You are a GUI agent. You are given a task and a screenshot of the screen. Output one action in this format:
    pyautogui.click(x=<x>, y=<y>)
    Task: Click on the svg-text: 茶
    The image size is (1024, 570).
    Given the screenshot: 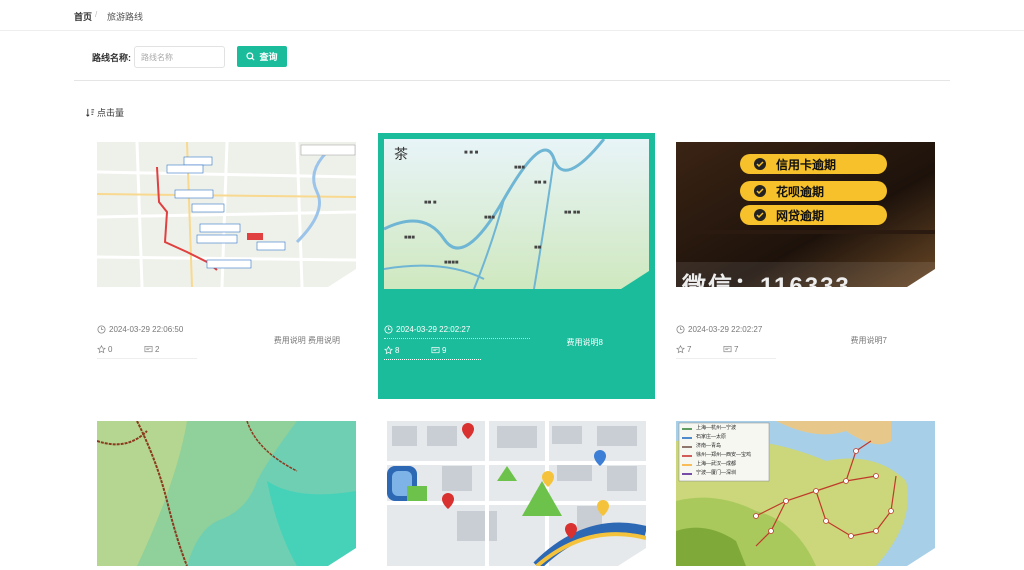 What is the action you would take?
    pyautogui.click(x=401, y=154)
    